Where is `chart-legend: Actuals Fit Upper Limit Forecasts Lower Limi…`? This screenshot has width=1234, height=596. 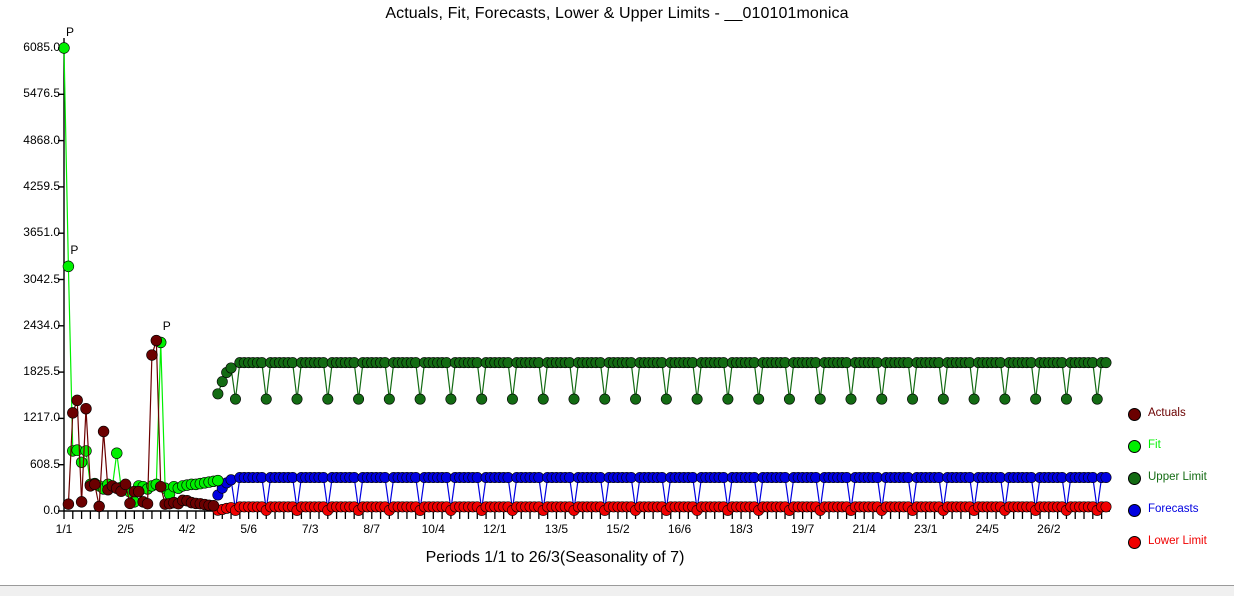
chart-legend: Actuals Fit Upper Limit Forecasts Lower Limi… is located at coordinates (1181, 478).